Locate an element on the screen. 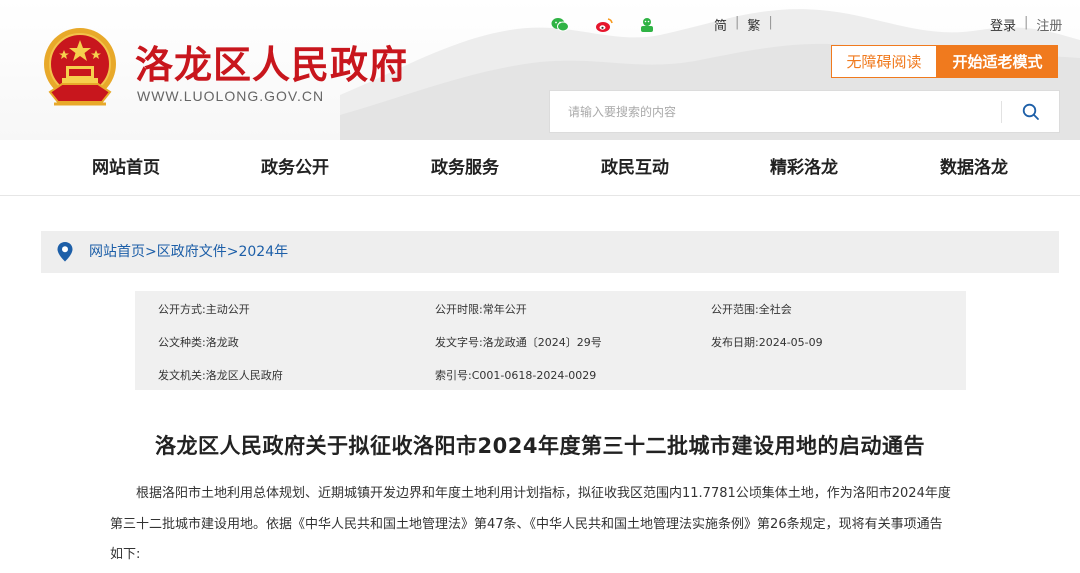 The image size is (1080, 573). breadcrumb-year: 2024年 is located at coordinates (263, 252).